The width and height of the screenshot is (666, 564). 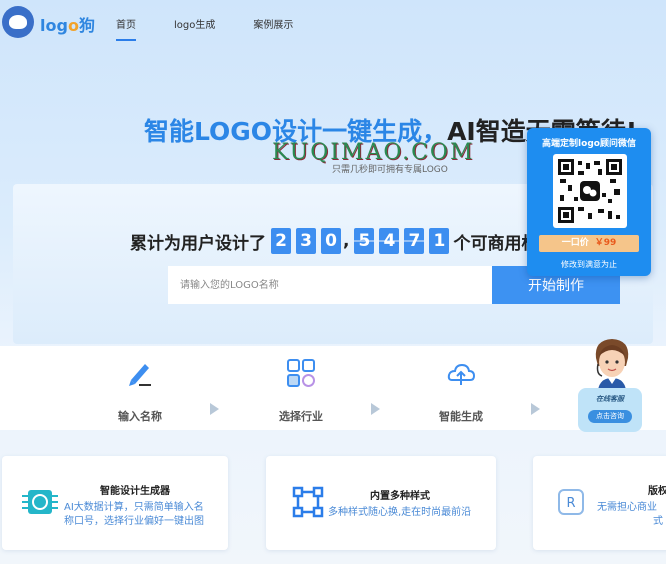 What do you see at coordinates (589, 243) in the screenshot?
I see `price-button: 一口价 ￥99` at bounding box center [589, 243].